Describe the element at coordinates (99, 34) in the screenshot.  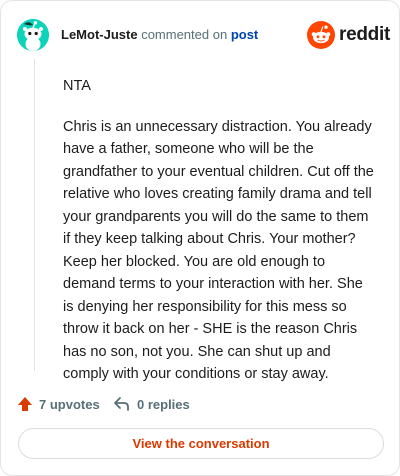
I see `username-link: LeMot-Juste` at that location.